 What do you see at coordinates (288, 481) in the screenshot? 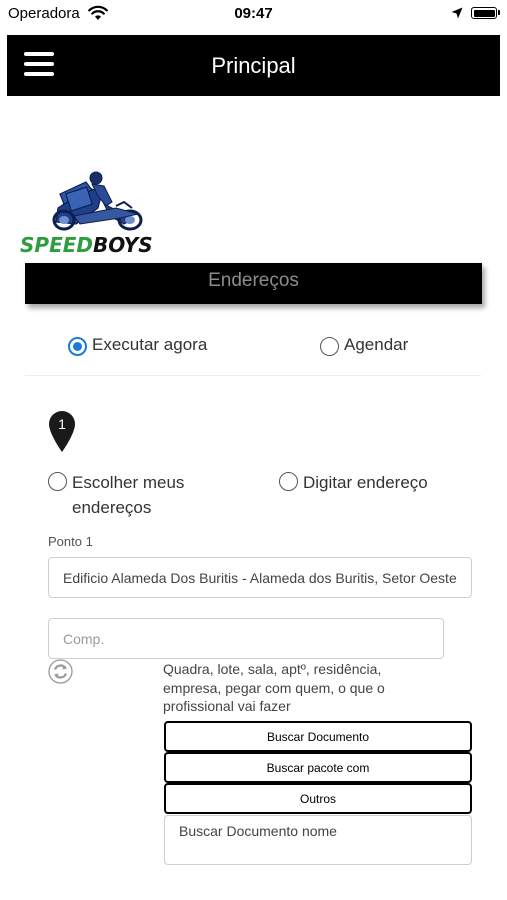
I see `type-address-radio` at bounding box center [288, 481].